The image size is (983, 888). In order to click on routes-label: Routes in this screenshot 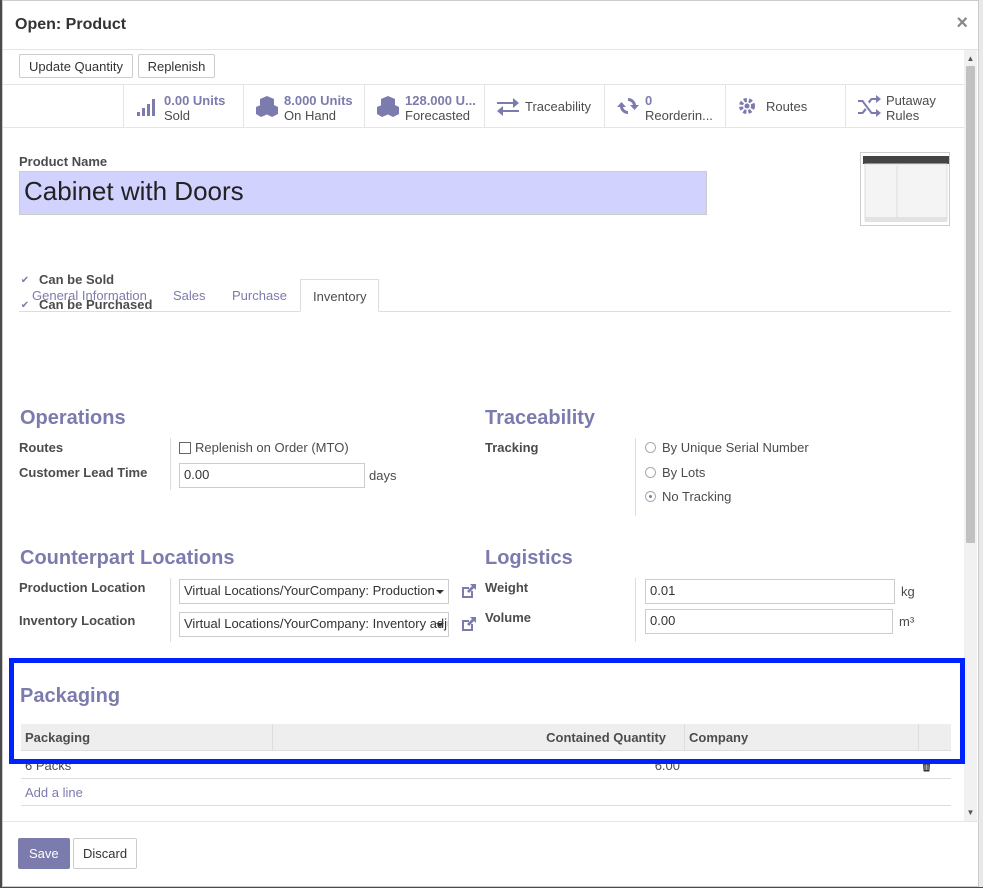, I will do `click(41, 447)`.